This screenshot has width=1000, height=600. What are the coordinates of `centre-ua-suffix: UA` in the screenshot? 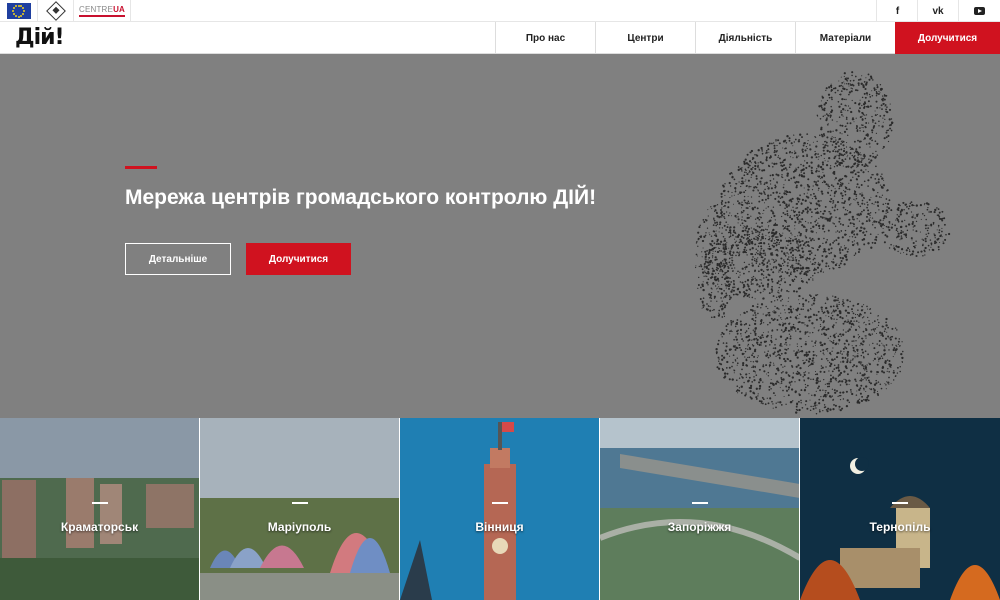 It's located at (119, 9).